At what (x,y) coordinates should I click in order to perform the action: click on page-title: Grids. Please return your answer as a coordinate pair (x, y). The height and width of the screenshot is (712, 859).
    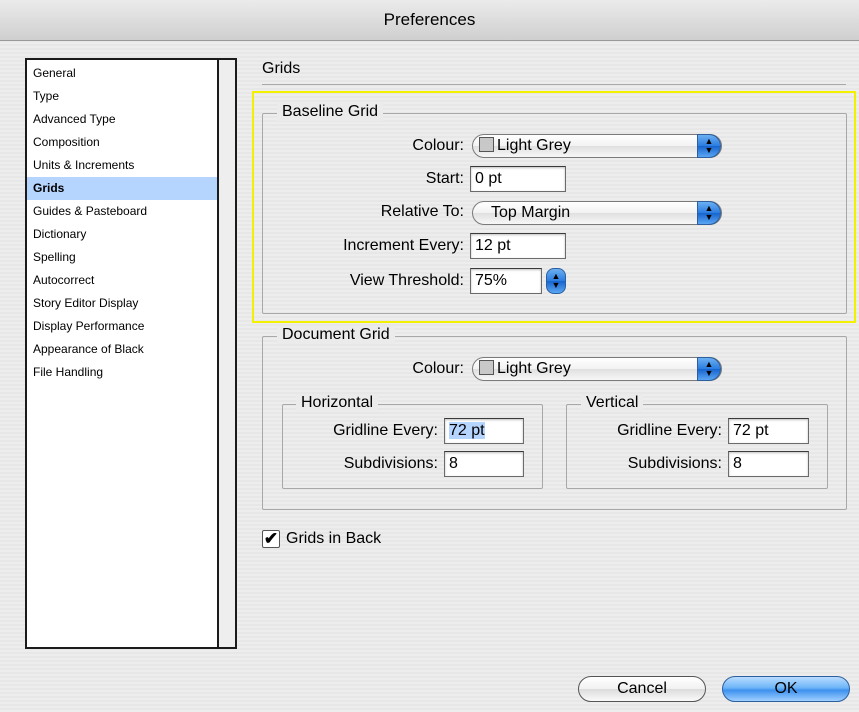
    Looking at the image, I should click on (281, 68).